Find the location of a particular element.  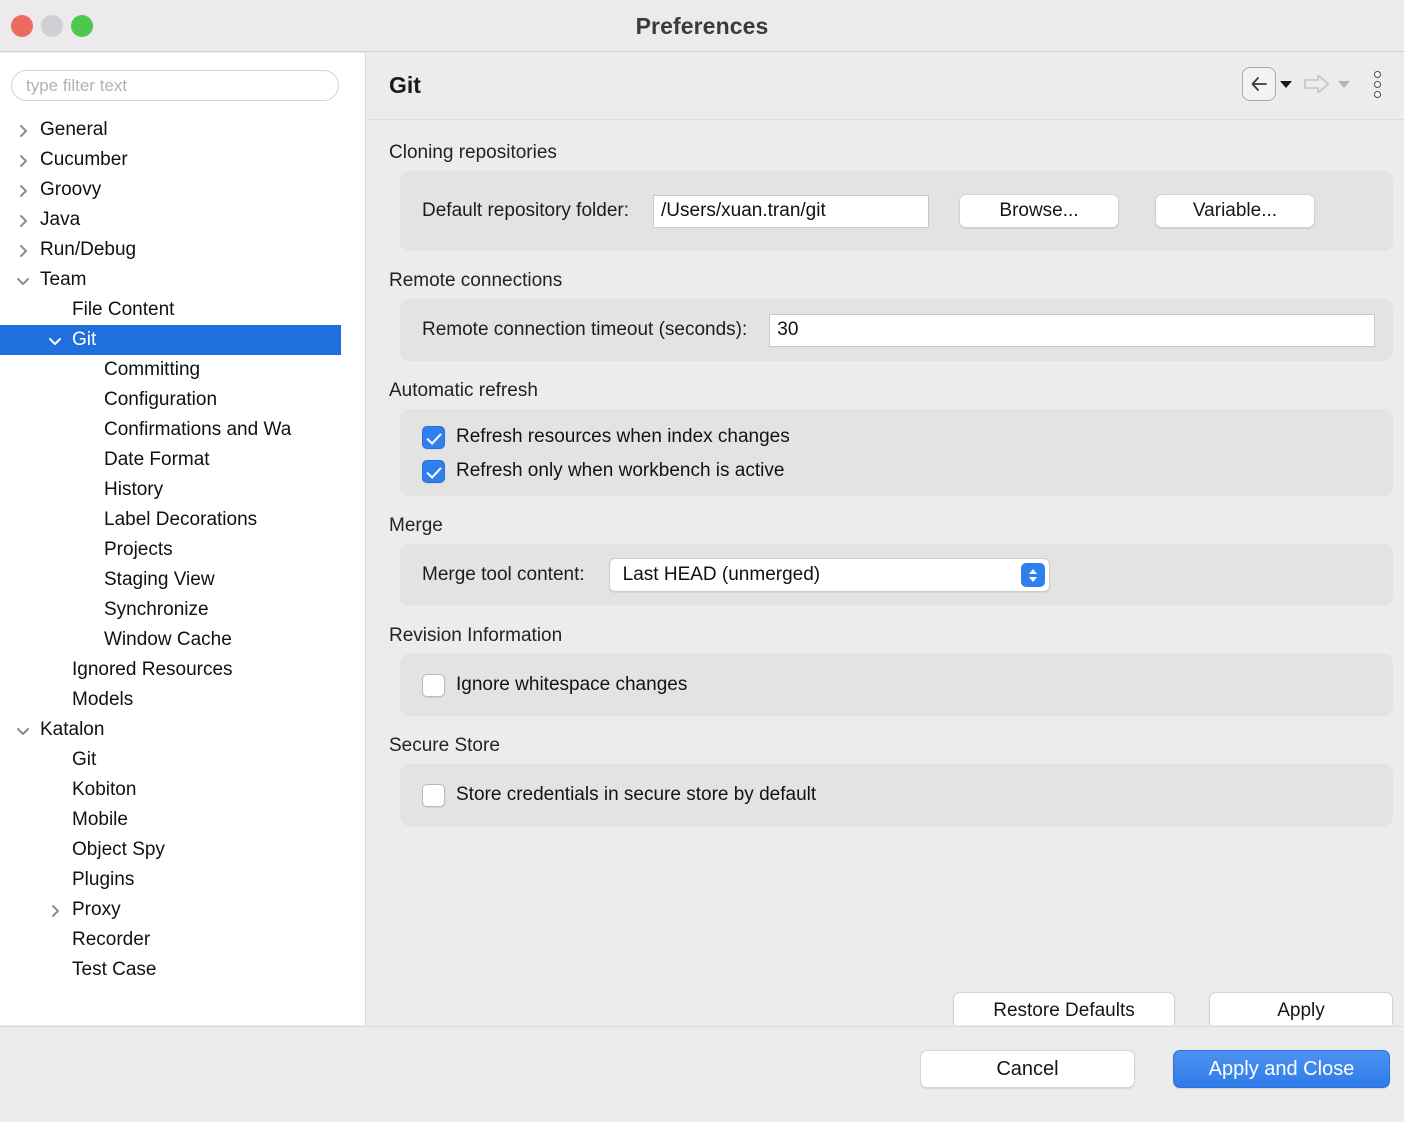

merge-tool-content-label: Merge tool content: is located at coordinates (503, 574).